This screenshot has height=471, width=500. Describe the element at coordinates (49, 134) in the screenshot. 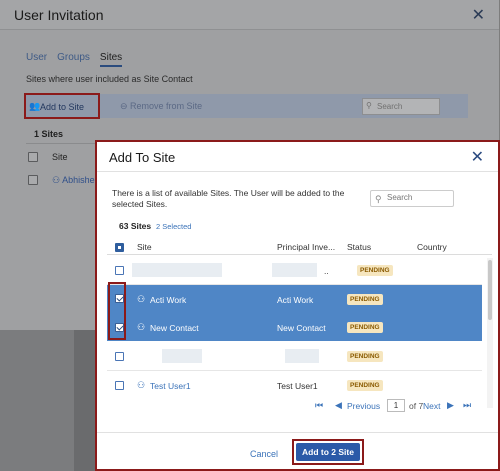

I see `background-site-count: 1 Sites` at that location.